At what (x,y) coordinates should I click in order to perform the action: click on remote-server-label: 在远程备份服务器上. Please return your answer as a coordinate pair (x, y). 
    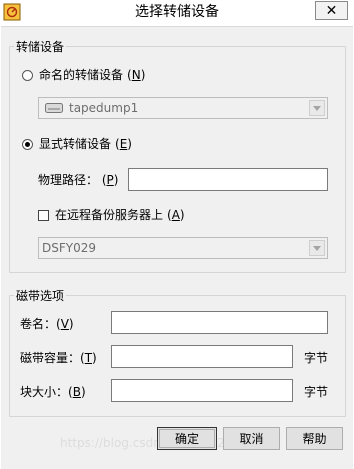
    Looking at the image, I should click on (109, 215).